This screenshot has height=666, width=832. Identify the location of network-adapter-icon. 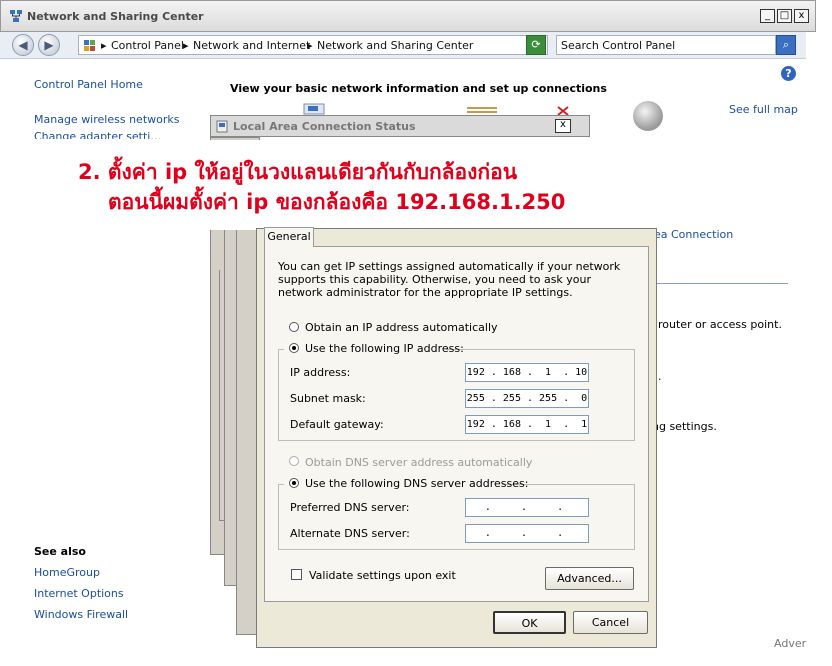
(222, 126).